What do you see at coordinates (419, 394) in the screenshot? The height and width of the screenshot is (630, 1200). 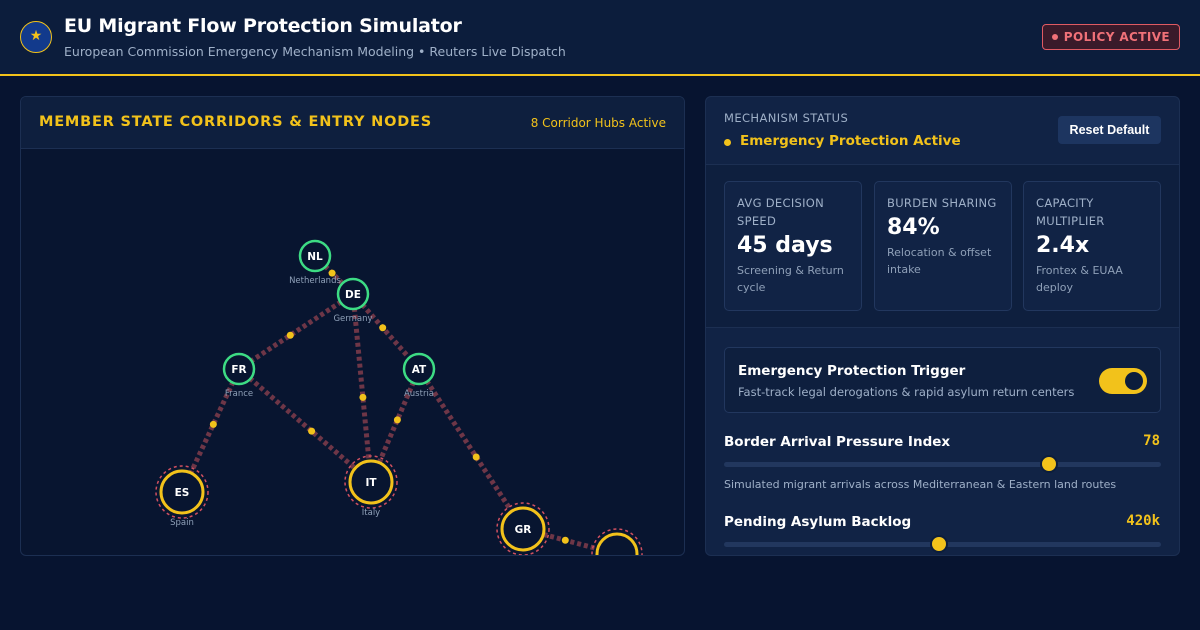 I see `node-country-label: Austria` at bounding box center [419, 394].